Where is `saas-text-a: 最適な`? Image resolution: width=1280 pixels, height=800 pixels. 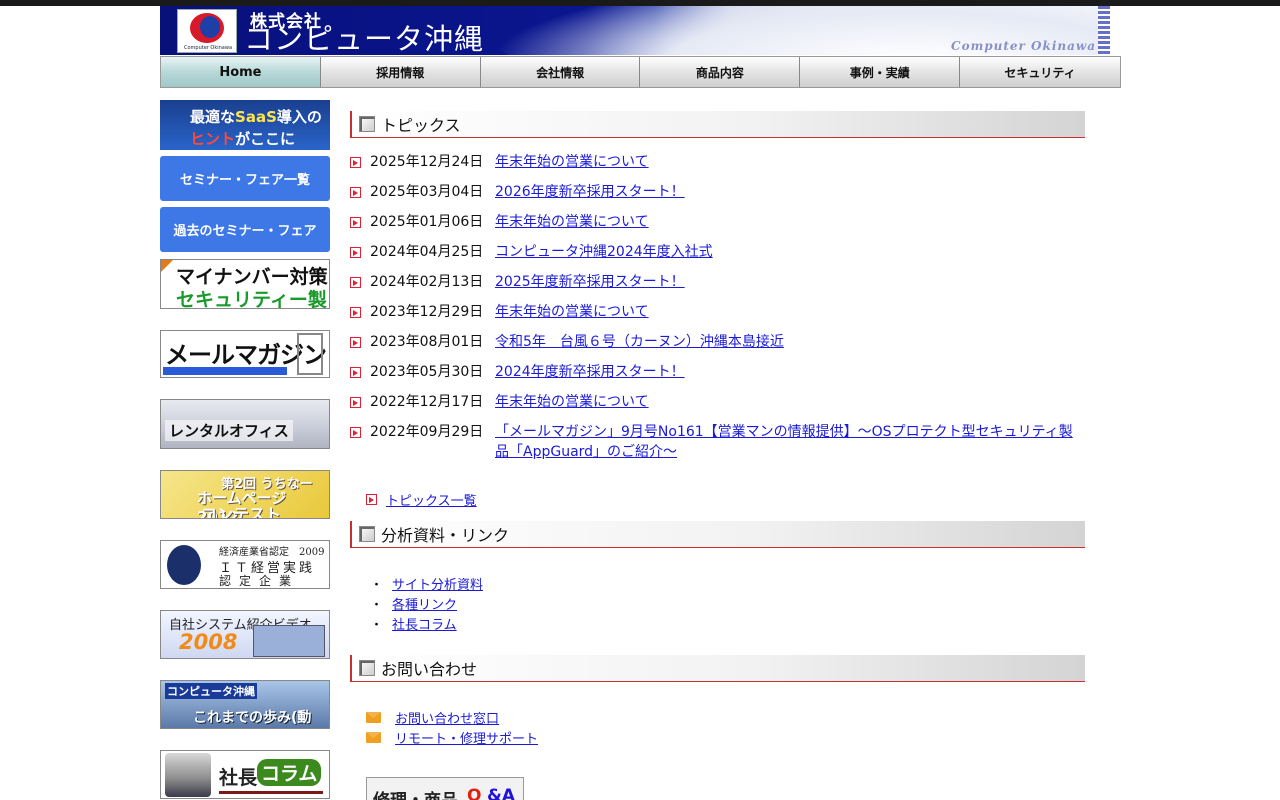 saas-text-a: 最適な is located at coordinates (213, 117).